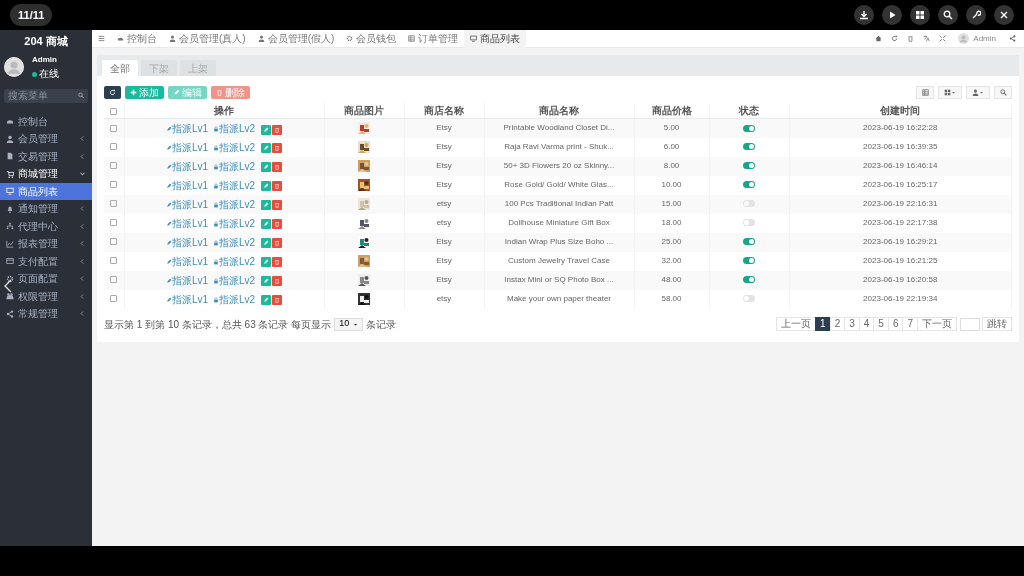  I want to click on menu-item: 商城管理, so click(46, 174).